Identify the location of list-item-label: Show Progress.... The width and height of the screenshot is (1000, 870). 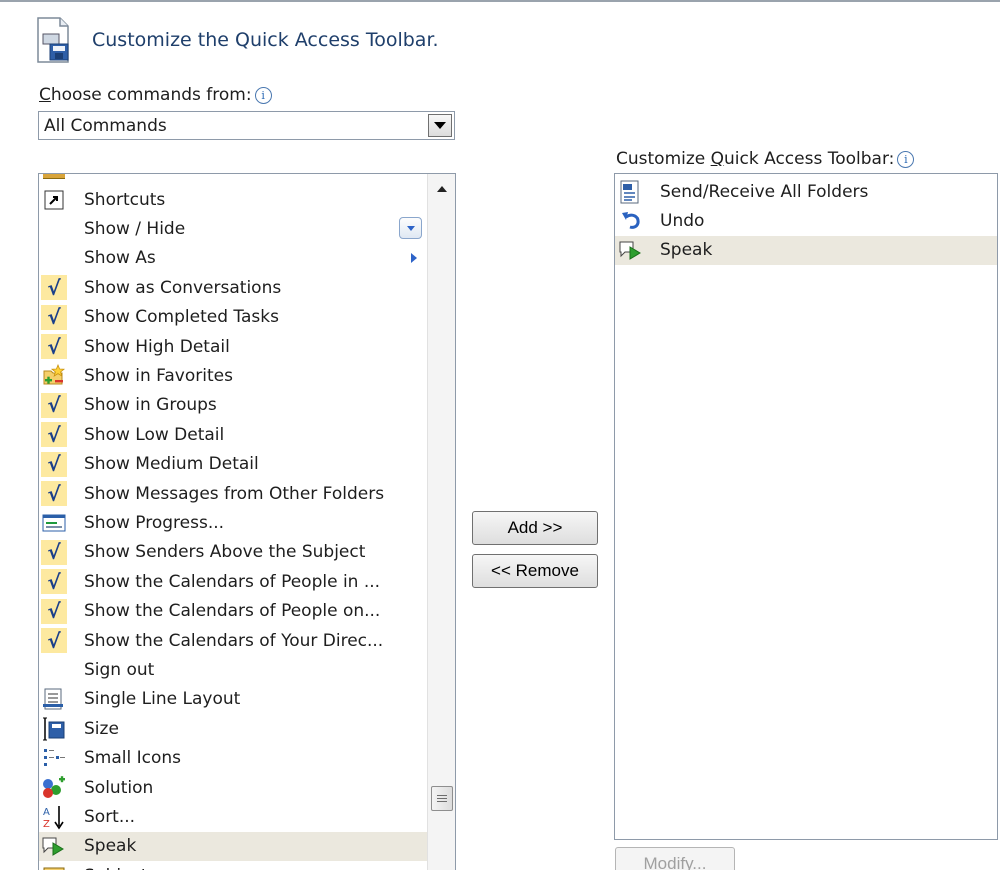
(154, 522).